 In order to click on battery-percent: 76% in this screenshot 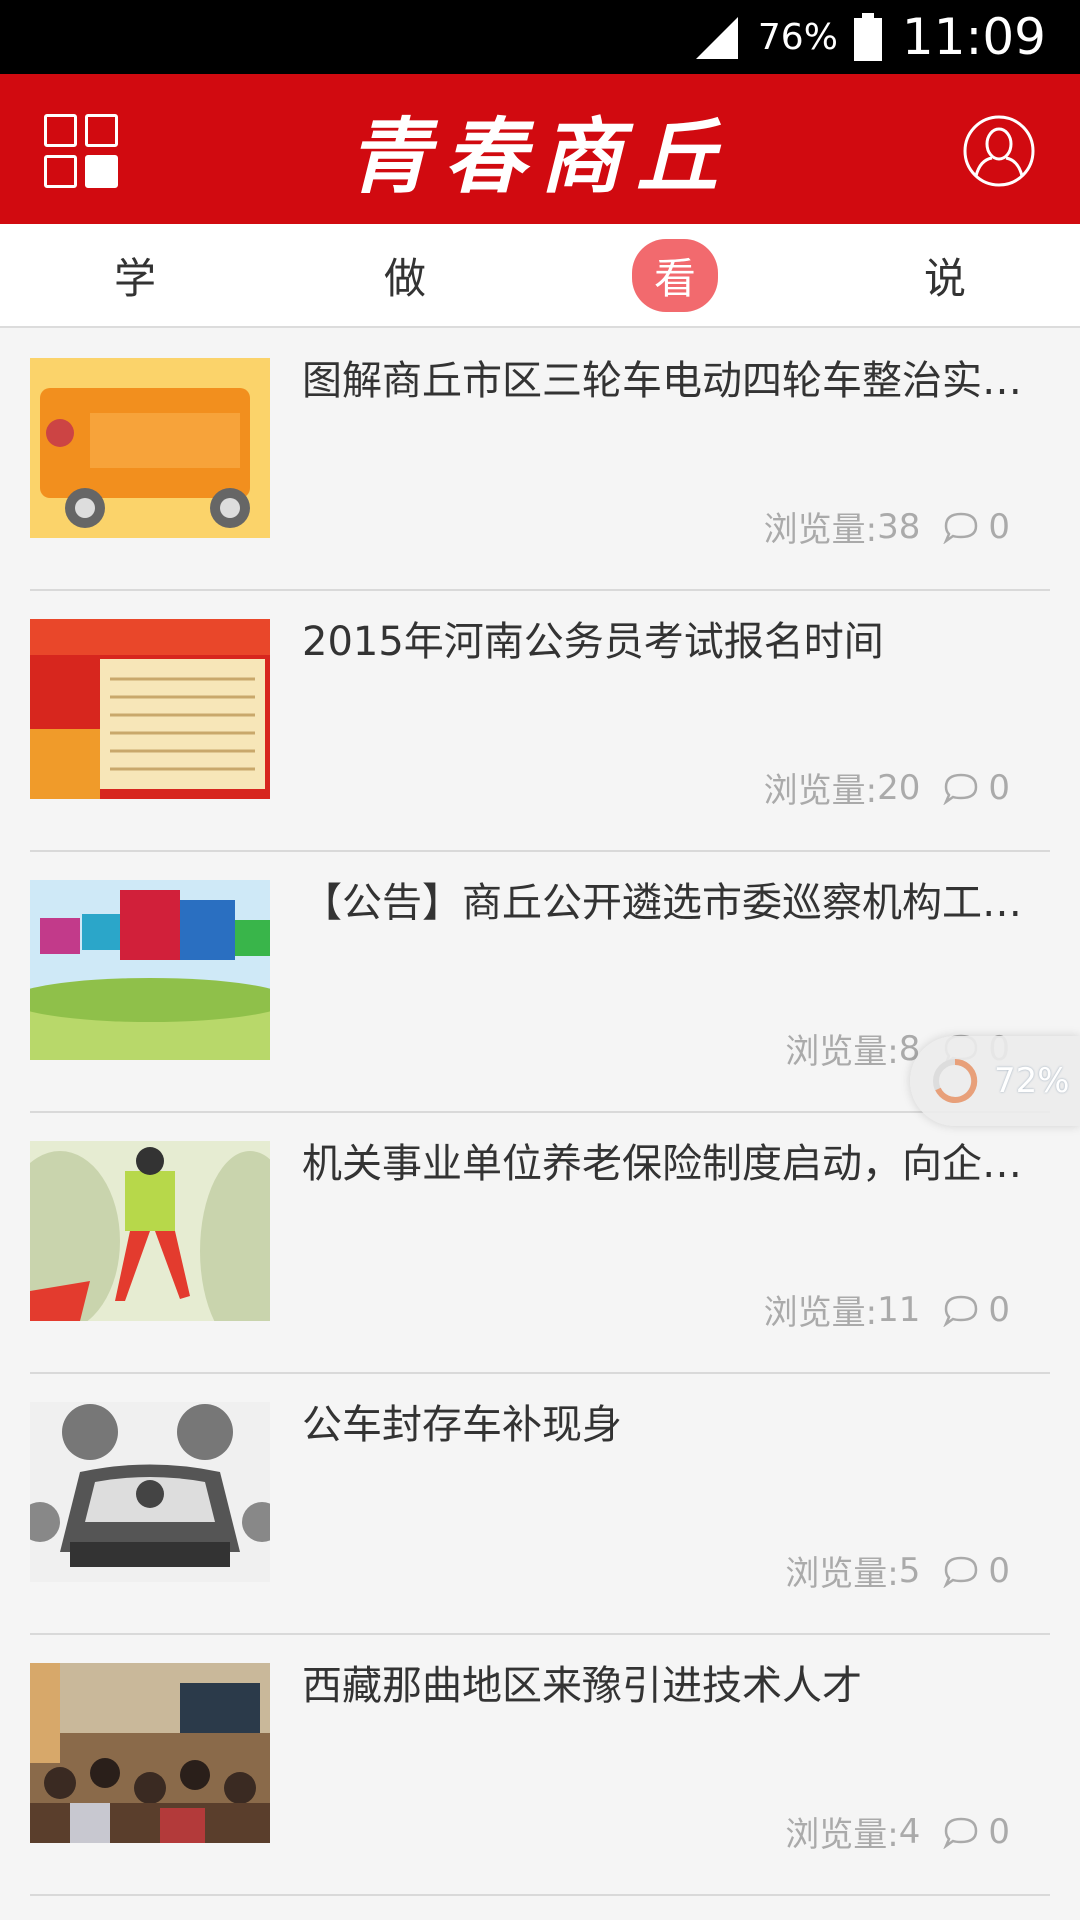, I will do `click(797, 37)`.